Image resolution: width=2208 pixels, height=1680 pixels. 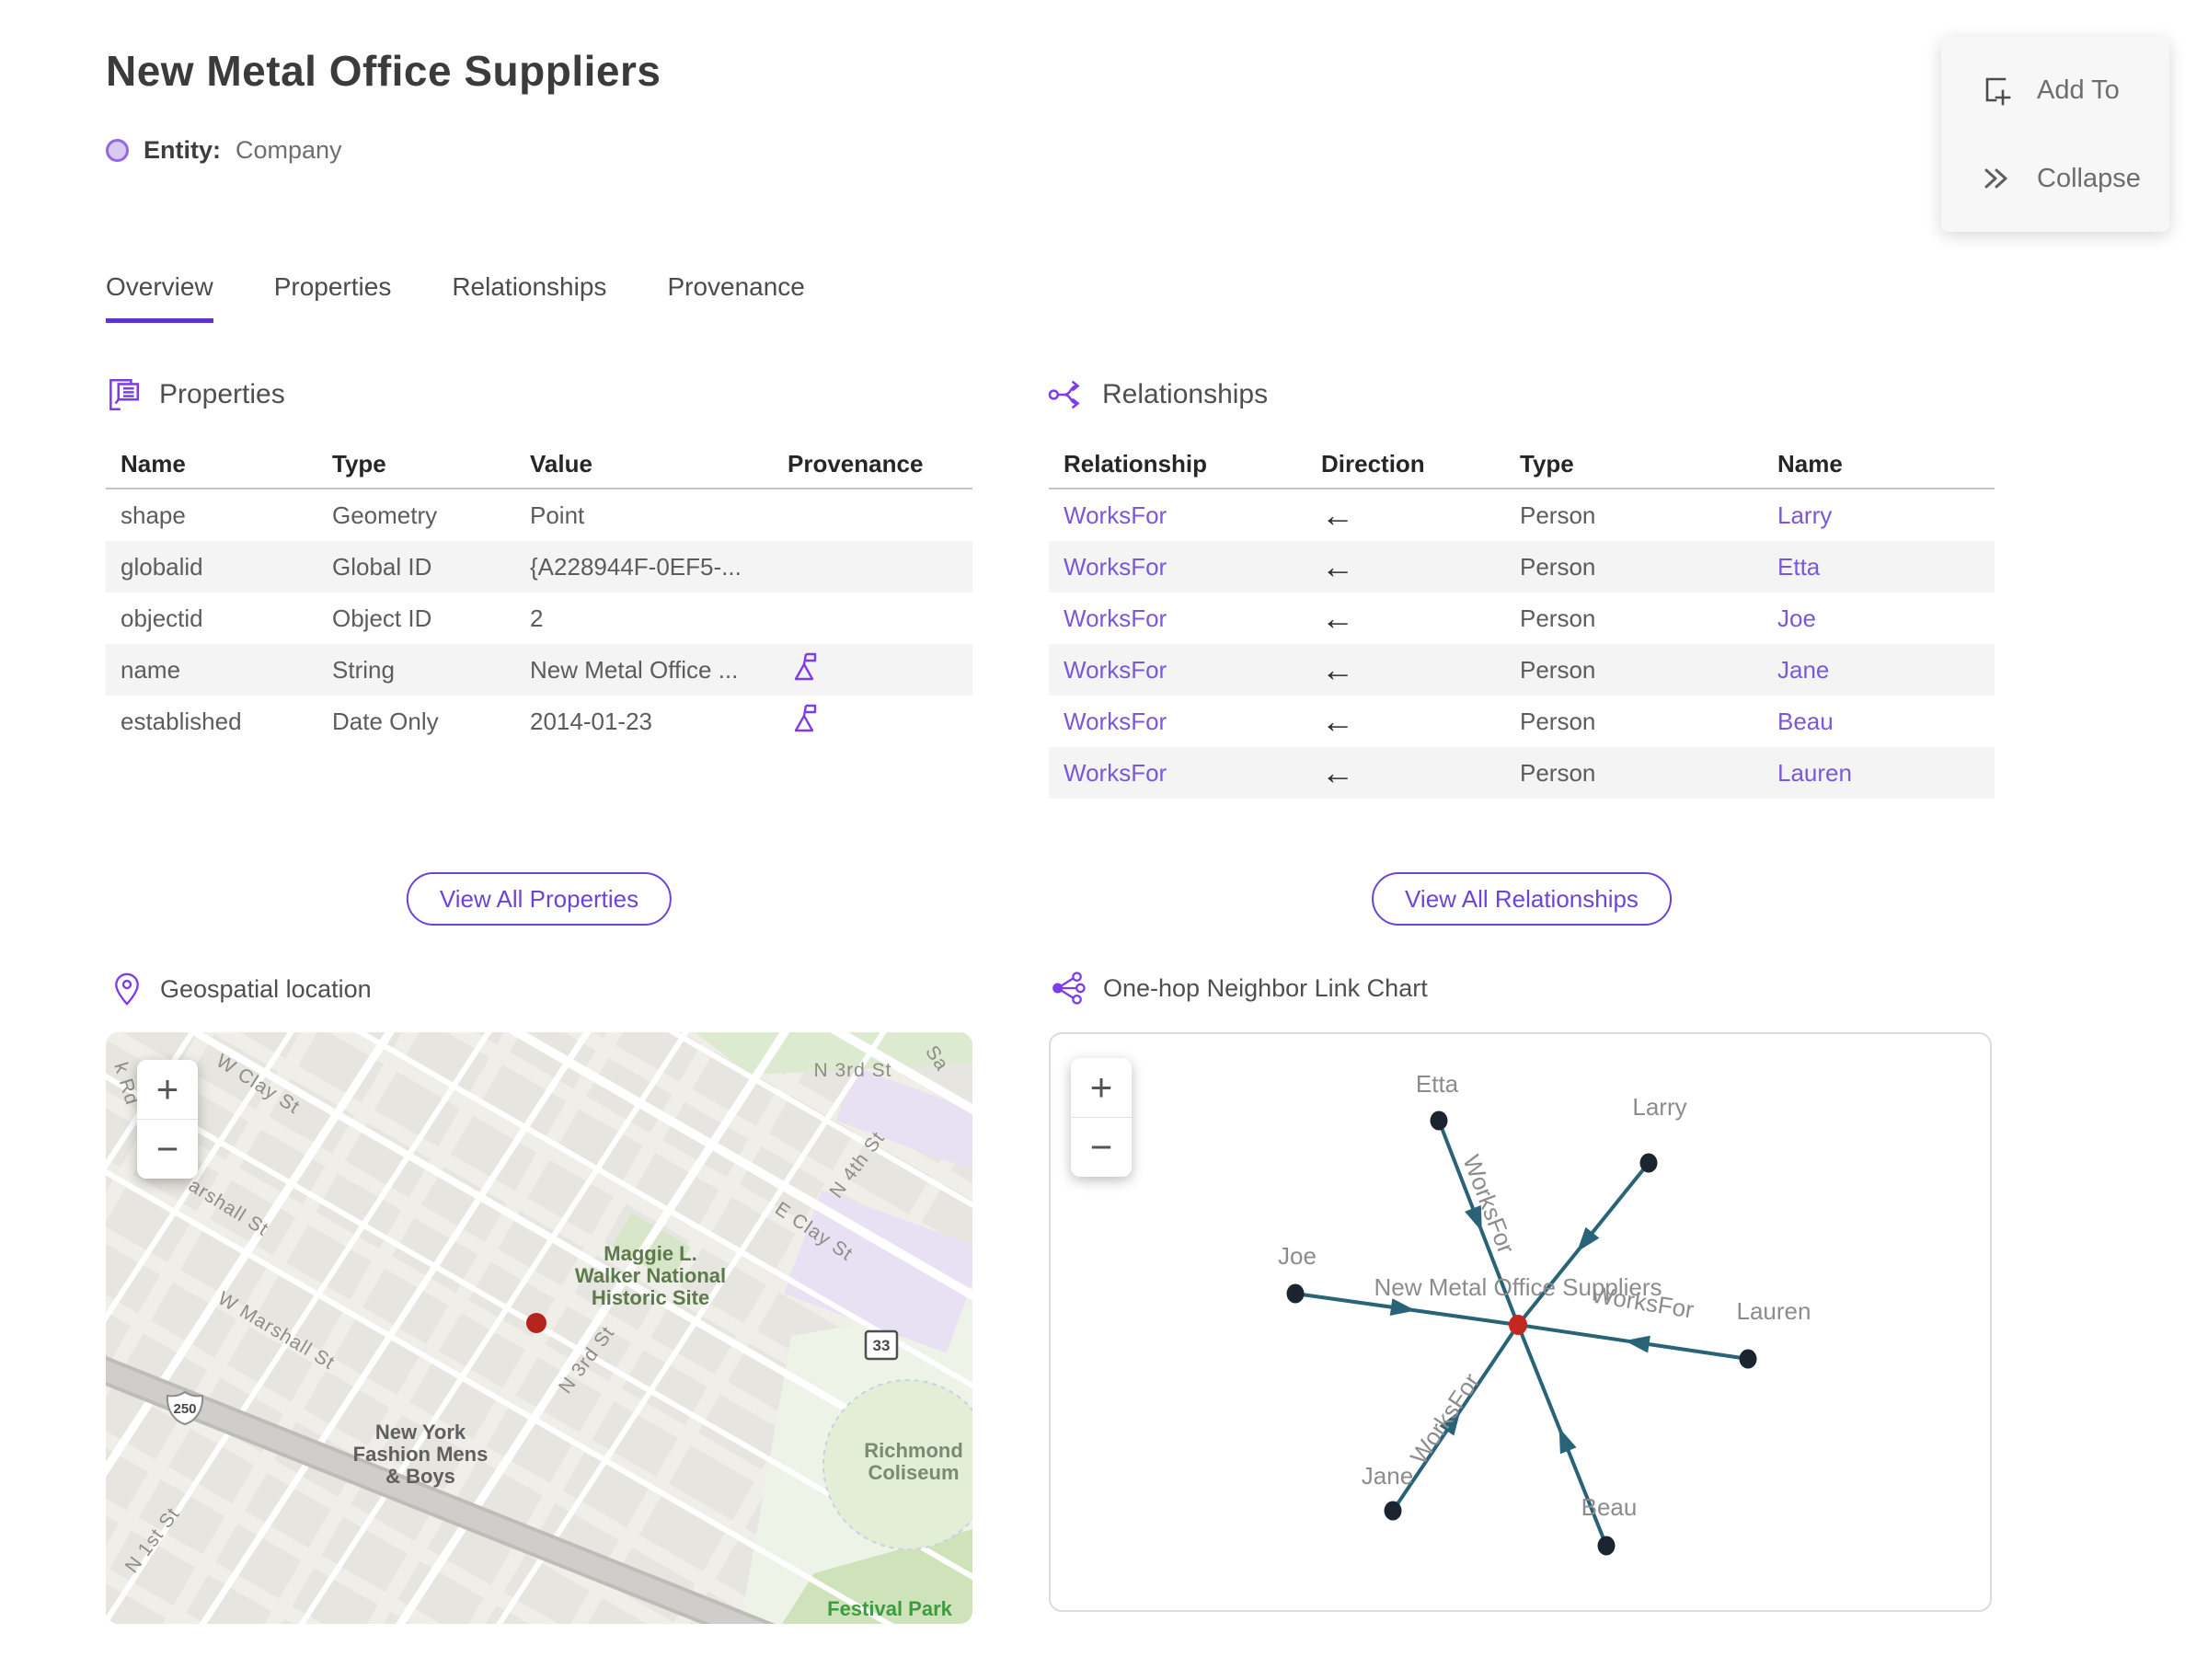 What do you see at coordinates (2078, 90) in the screenshot?
I see `add-to-label: Add To` at bounding box center [2078, 90].